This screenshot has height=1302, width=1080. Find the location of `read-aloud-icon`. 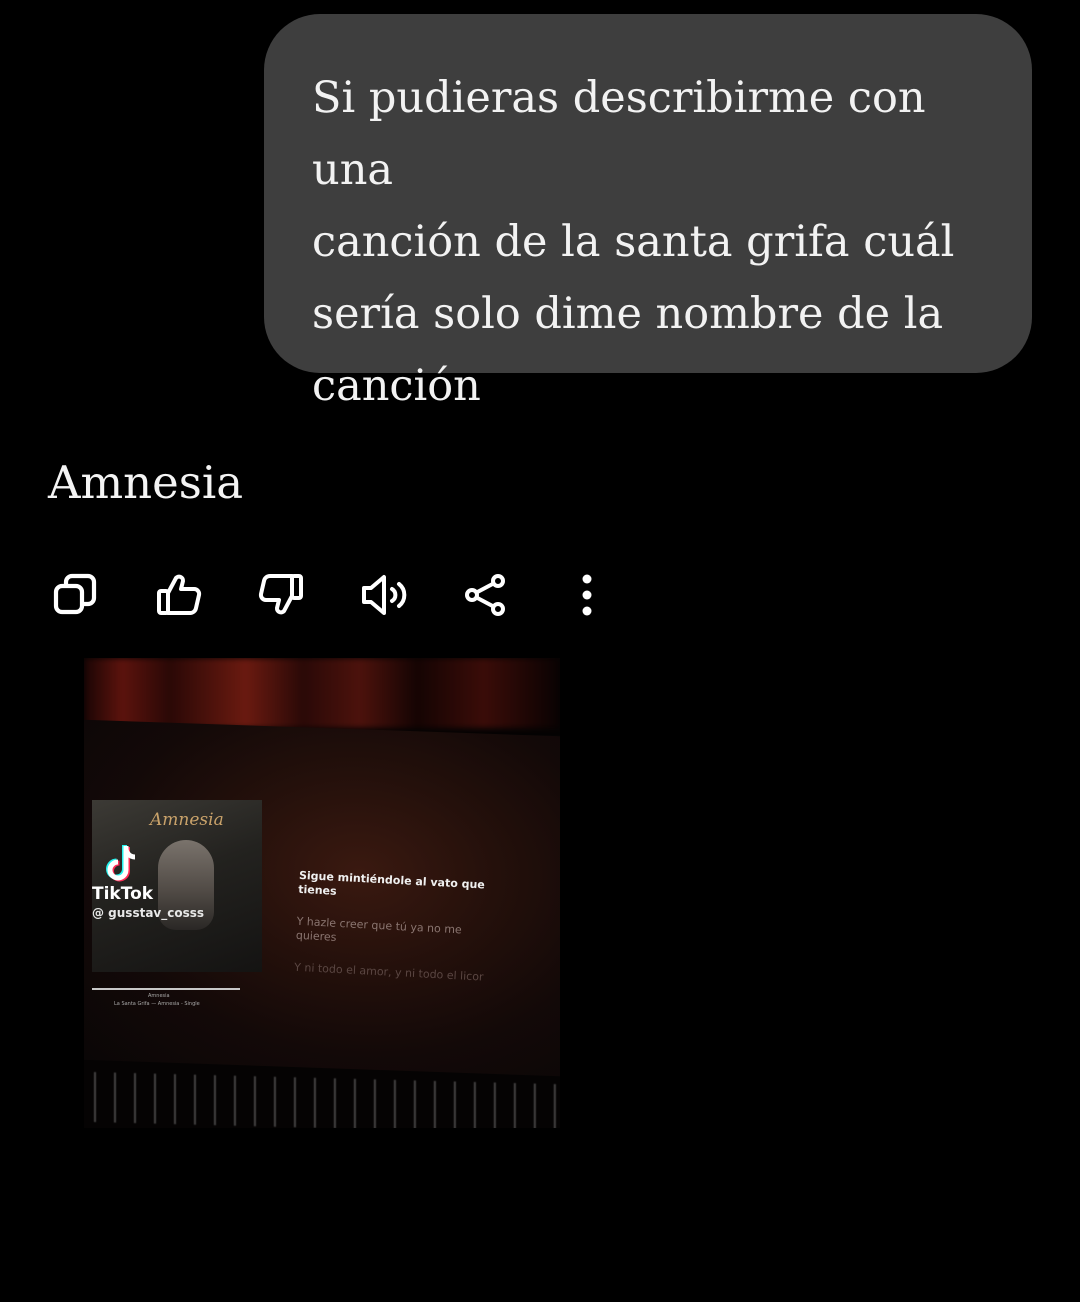

read-aloud-icon is located at coordinates (384, 595).